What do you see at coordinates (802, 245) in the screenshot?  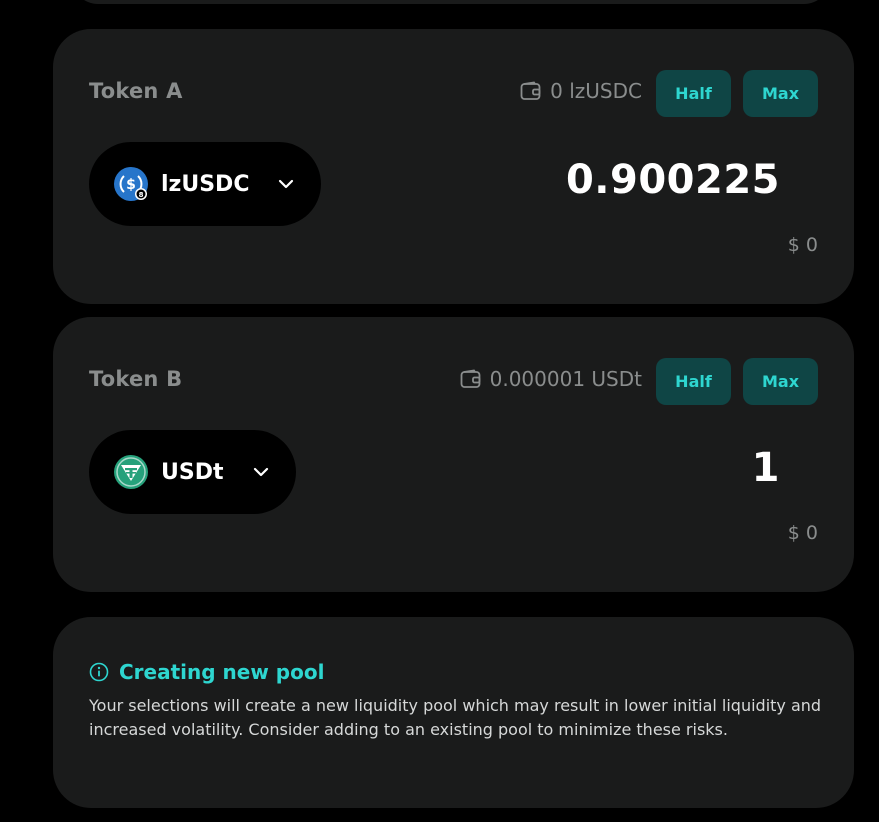 I see `token-a-usd-value: $ 0` at bounding box center [802, 245].